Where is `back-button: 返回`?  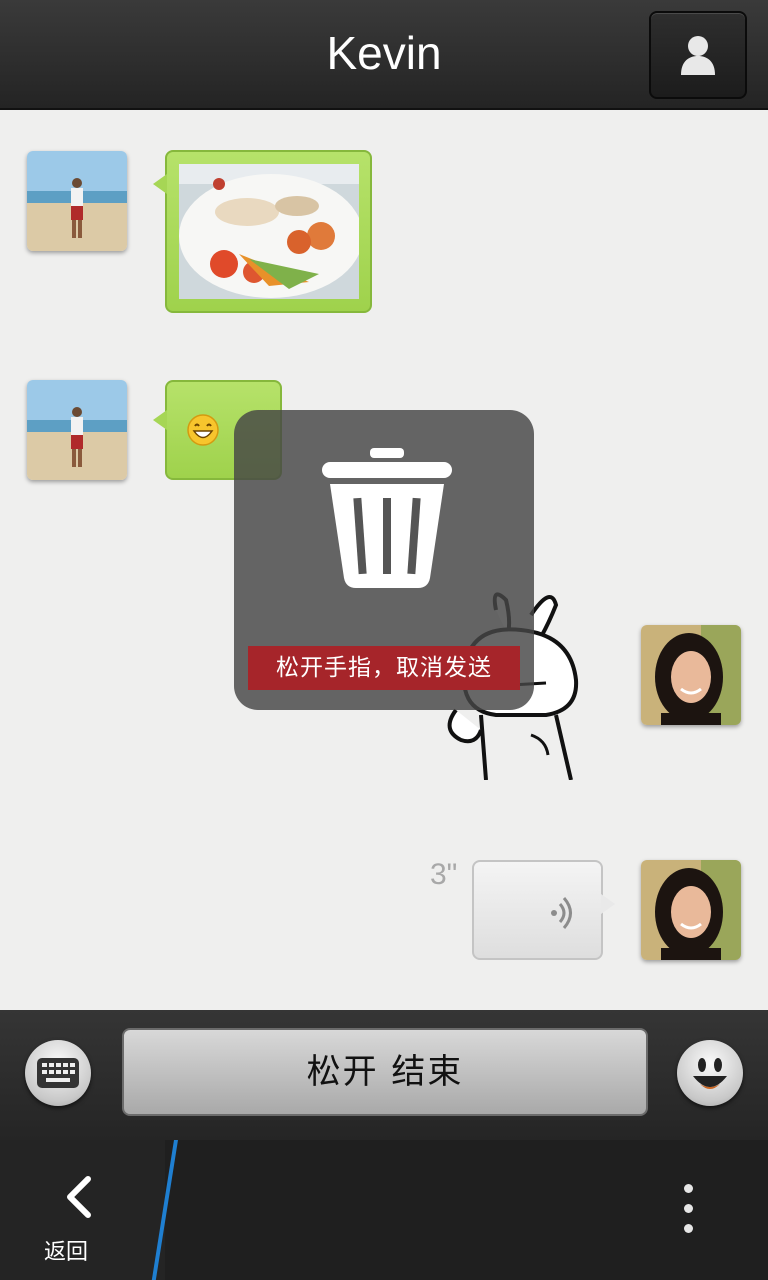 back-button: 返回 is located at coordinates (82, 1210).